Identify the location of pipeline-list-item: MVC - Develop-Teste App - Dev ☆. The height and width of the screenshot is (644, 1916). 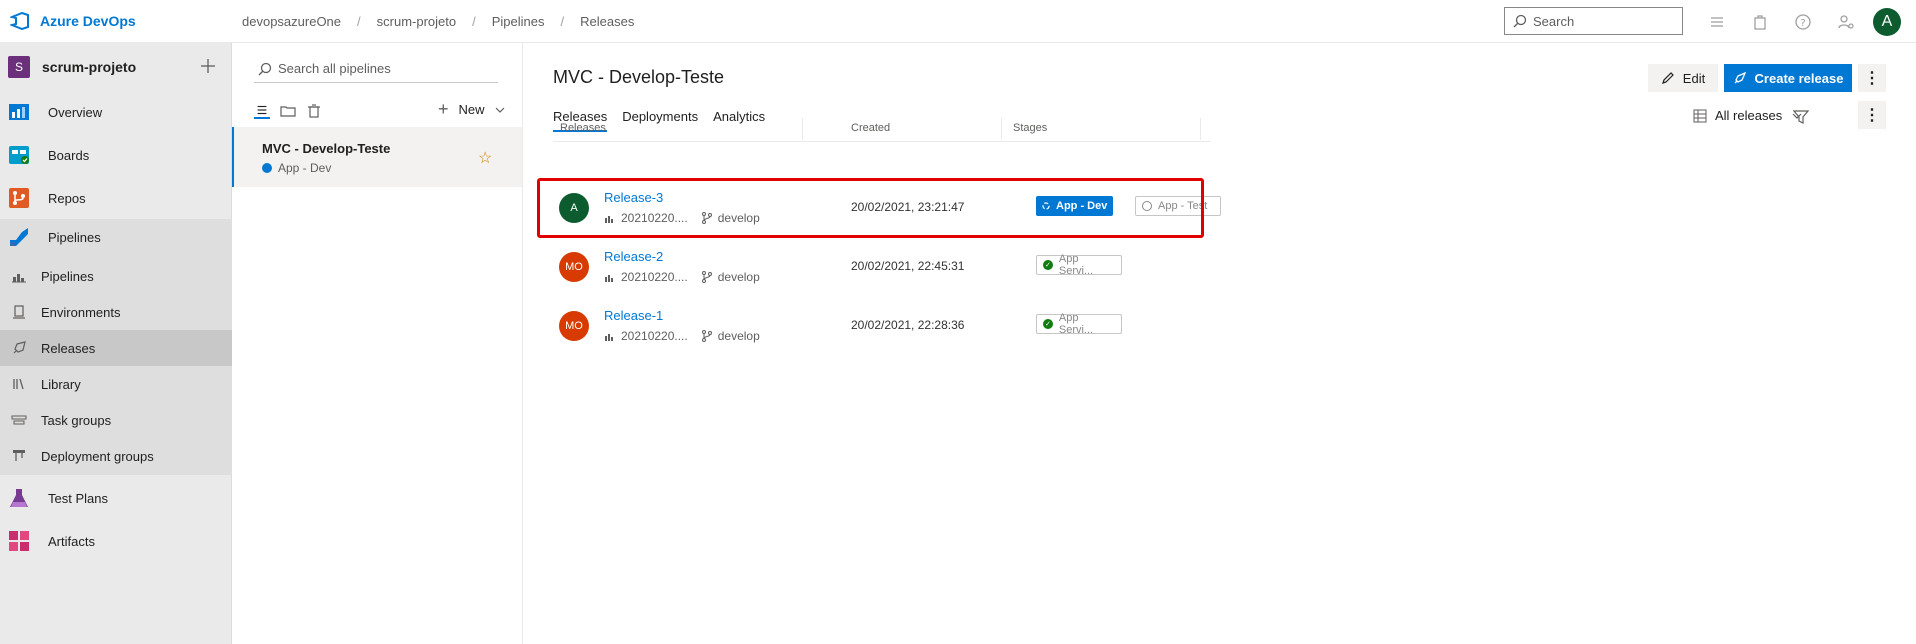
(377, 157).